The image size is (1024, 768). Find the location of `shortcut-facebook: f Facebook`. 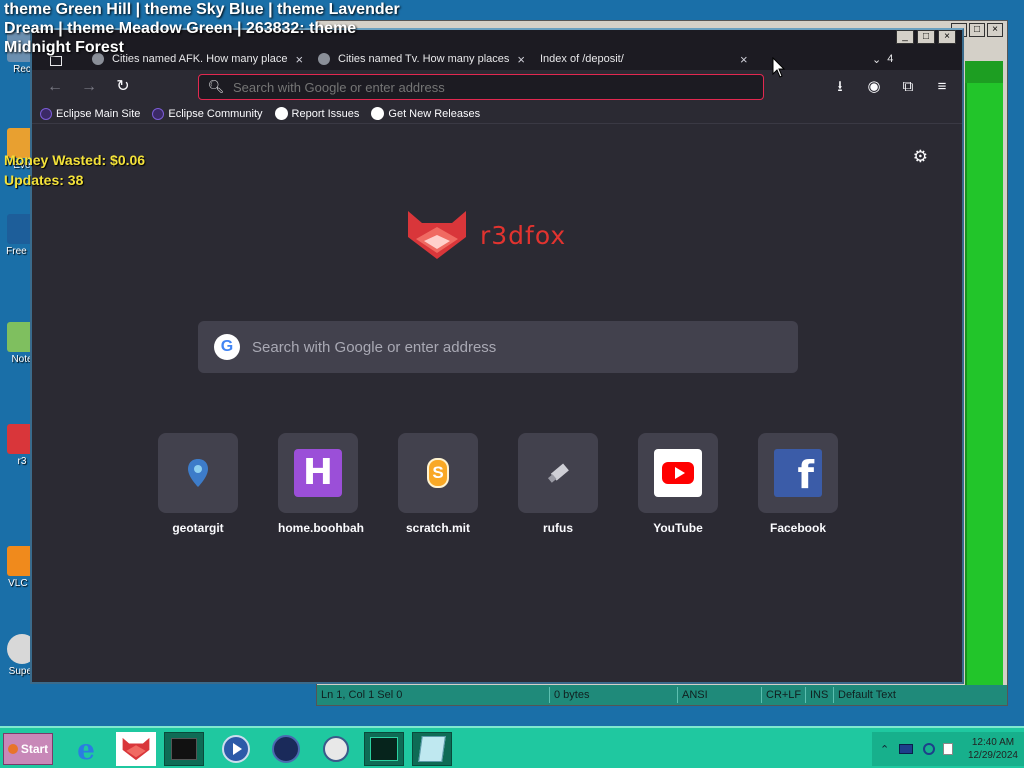

shortcut-facebook: f Facebook is located at coordinates (798, 484).